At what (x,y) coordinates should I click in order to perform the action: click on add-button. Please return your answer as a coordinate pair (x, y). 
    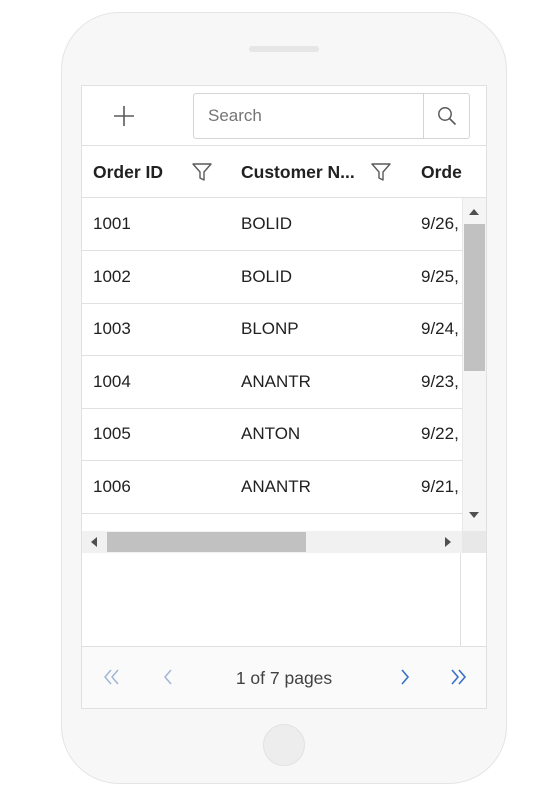
    Looking at the image, I should click on (124, 116).